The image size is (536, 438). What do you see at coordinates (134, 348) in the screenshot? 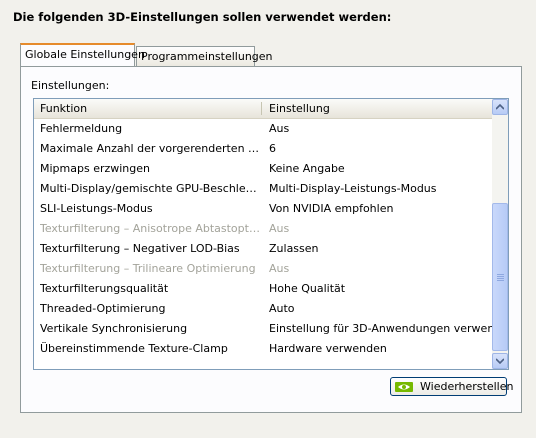
I see `row-feature-name: Übereinstimmende Texture-Clamp` at bounding box center [134, 348].